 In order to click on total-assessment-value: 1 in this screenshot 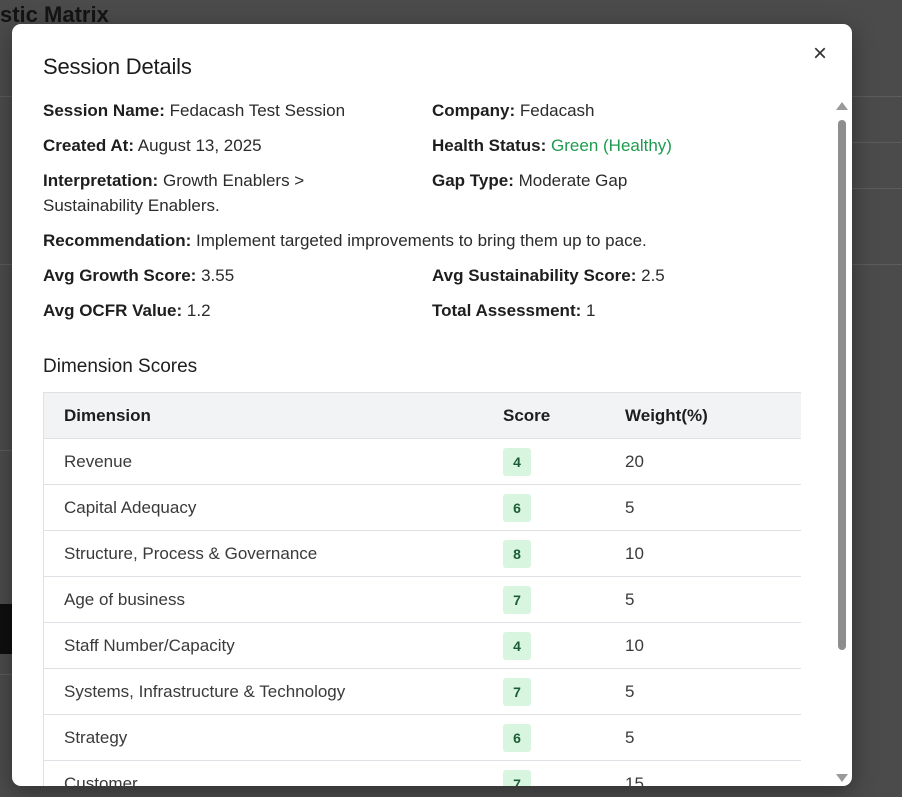, I will do `click(591, 310)`.